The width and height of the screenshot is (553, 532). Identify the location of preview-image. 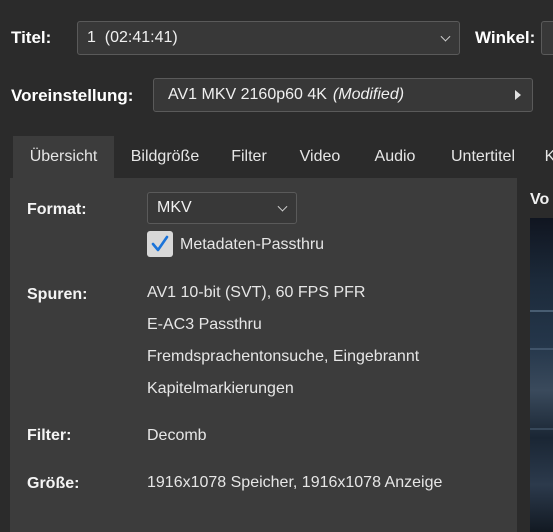
(541, 375).